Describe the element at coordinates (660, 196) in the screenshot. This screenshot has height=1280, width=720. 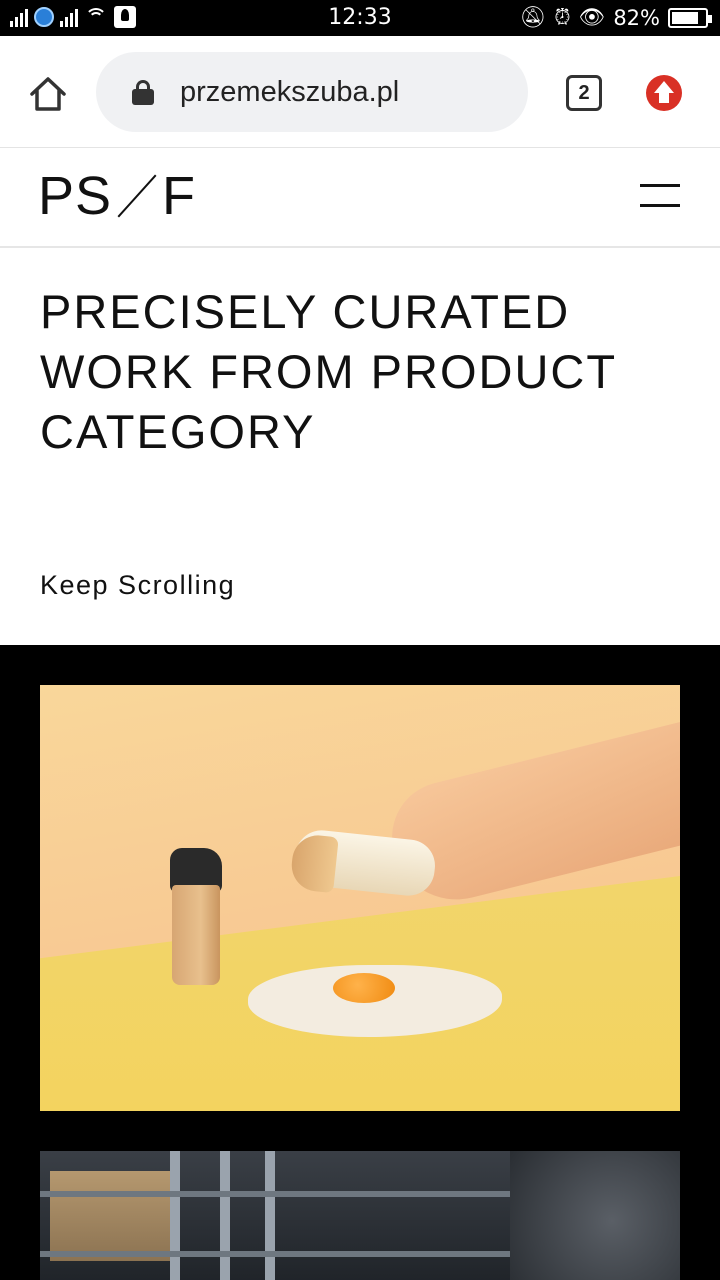
I see `hamburger-icon` at that location.